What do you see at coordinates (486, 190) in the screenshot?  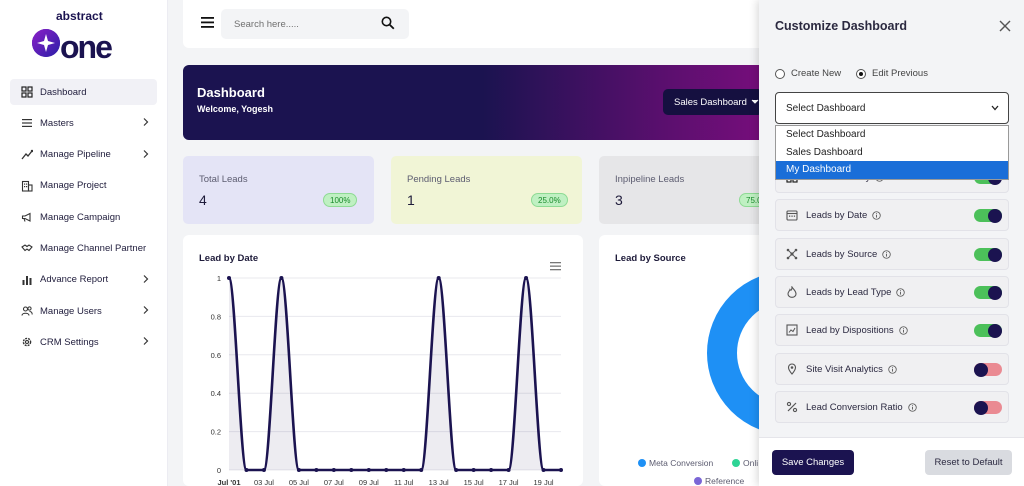 I see `pending-leads-card: Pending Leads 1 25.0%` at bounding box center [486, 190].